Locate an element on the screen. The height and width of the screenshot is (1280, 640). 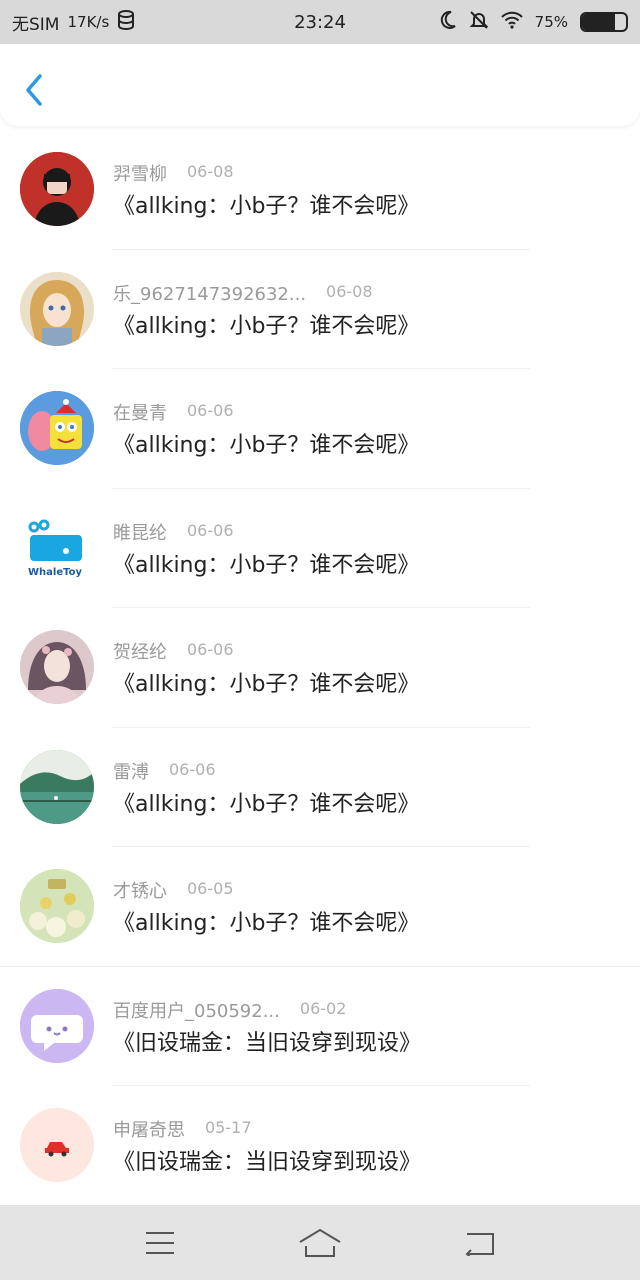
user-name: 睢昆纶 is located at coordinates (140, 533).